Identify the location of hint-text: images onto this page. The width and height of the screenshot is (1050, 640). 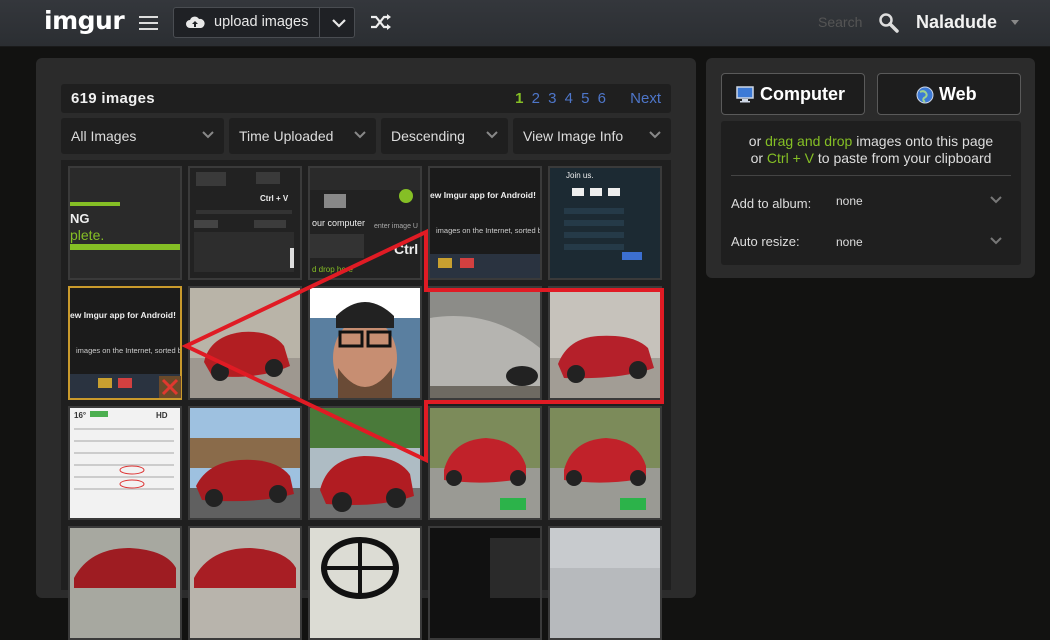
(923, 141).